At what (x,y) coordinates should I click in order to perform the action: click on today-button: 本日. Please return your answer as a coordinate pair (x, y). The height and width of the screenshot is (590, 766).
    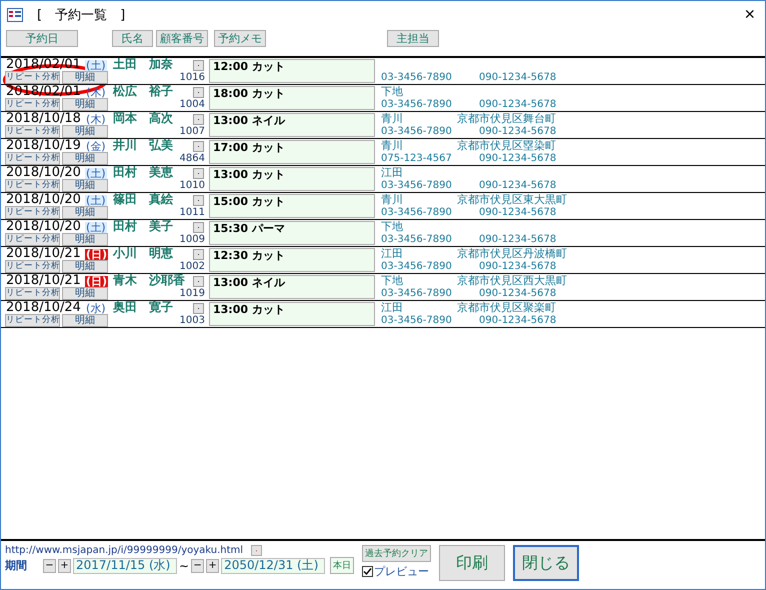
    Looking at the image, I should click on (342, 565).